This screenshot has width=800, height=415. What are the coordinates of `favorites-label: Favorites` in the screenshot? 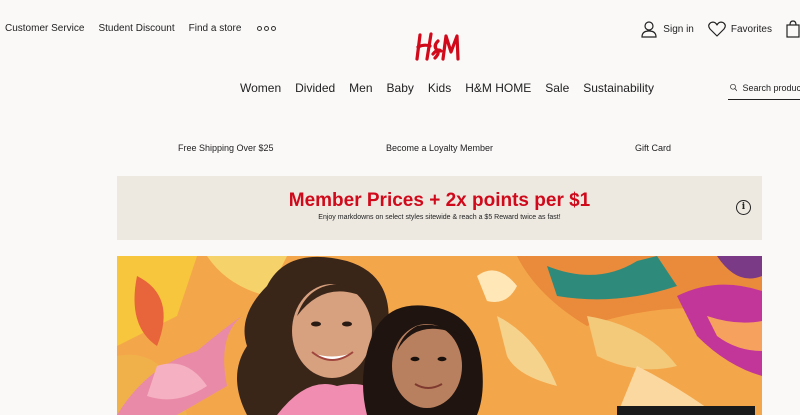 It's located at (751, 29).